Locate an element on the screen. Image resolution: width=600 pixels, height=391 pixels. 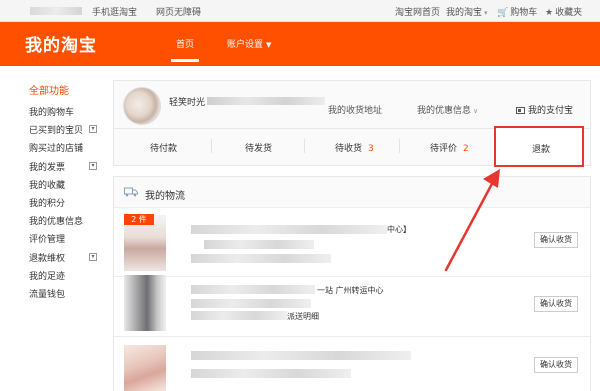
status-label: 待发货 is located at coordinates (259, 149).